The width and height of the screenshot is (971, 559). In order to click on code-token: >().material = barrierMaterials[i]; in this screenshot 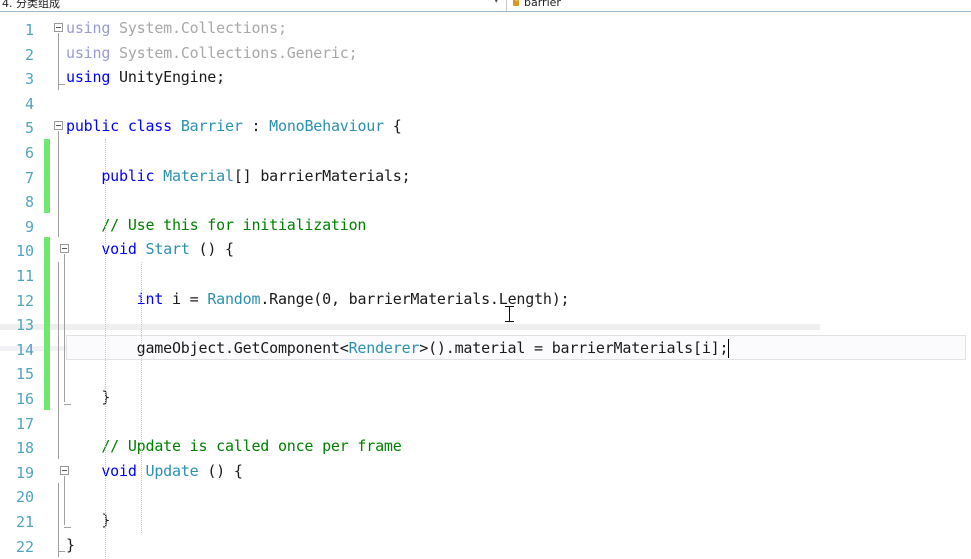, I will do `click(574, 347)`.